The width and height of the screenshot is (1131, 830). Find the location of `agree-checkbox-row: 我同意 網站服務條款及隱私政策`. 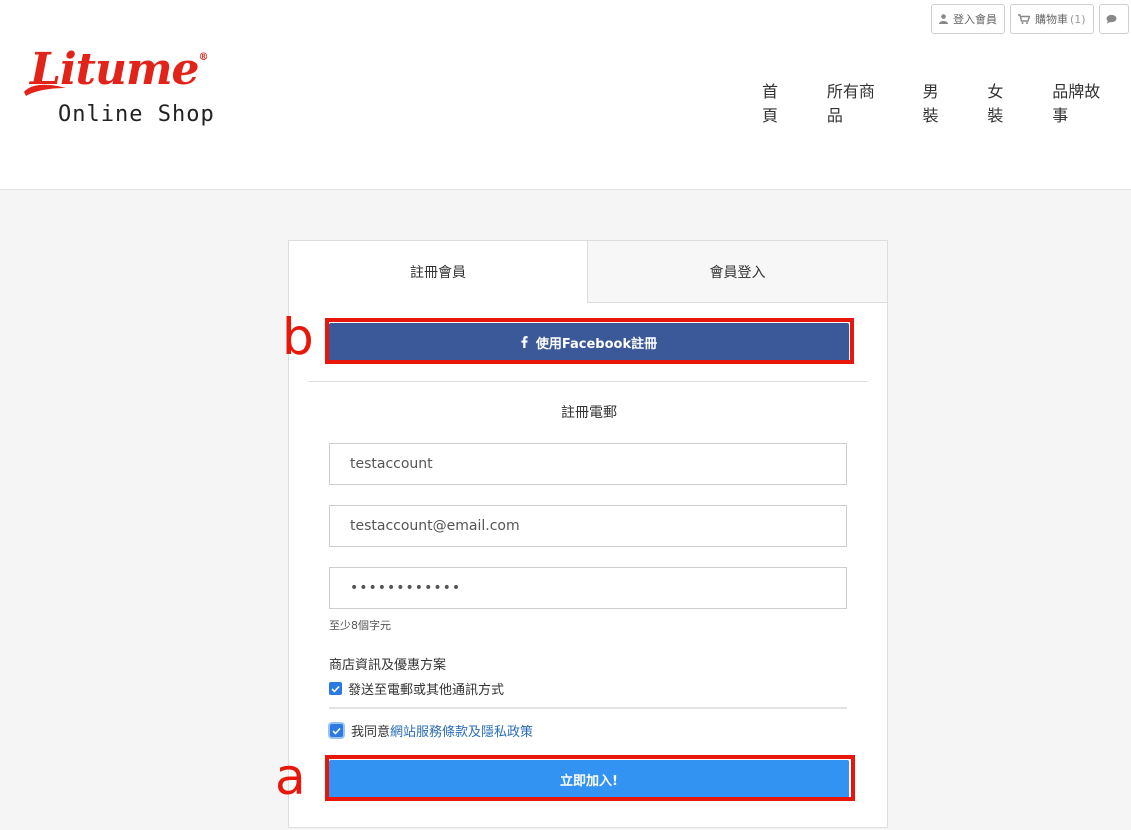

agree-checkbox-row: 我同意 網站服務條款及隱私政策 is located at coordinates (431, 730).